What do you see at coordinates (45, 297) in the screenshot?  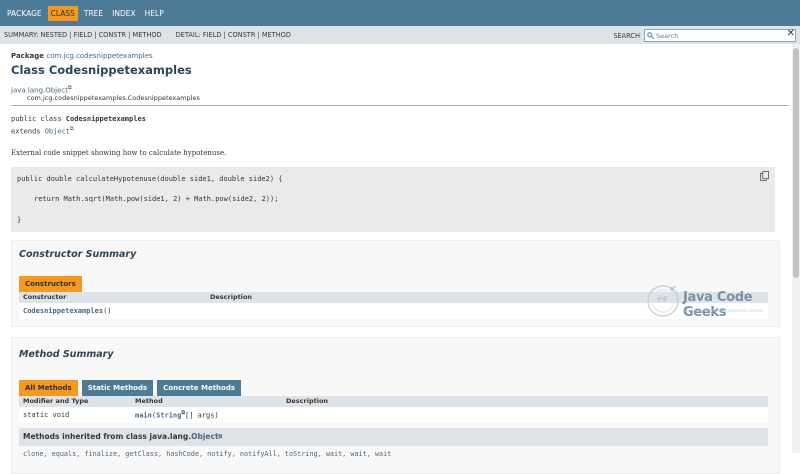 I see `column-constructor: Constructor` at bounding box center [45, 297].